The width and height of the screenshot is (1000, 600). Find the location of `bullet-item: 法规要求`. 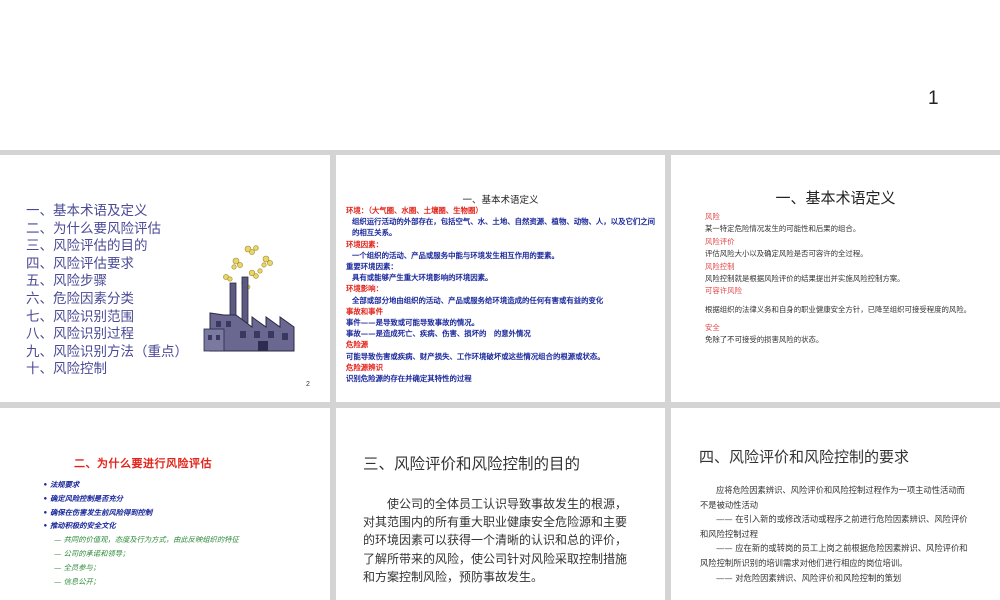

bullet-item: 法规要求 is located at coordinates (141, 485).